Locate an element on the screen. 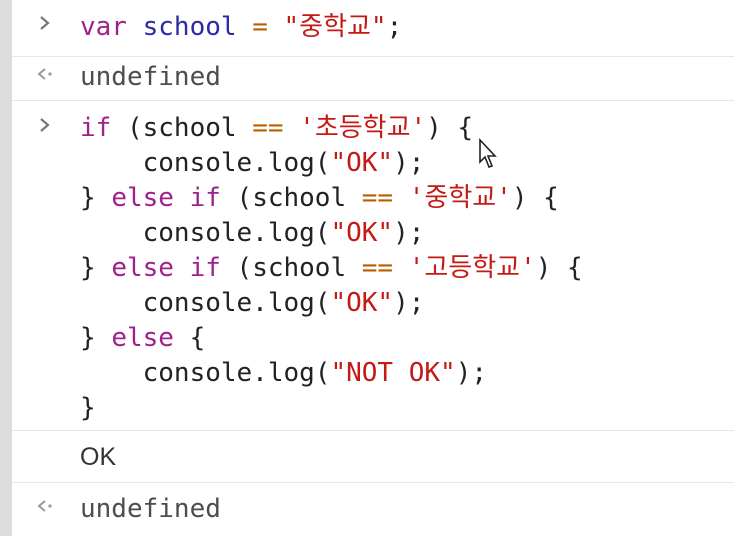 Image resolution: width=734 pixels, height=536 pixels. code-line-2: console.log("OK"); is located at coordinates (252, 163).